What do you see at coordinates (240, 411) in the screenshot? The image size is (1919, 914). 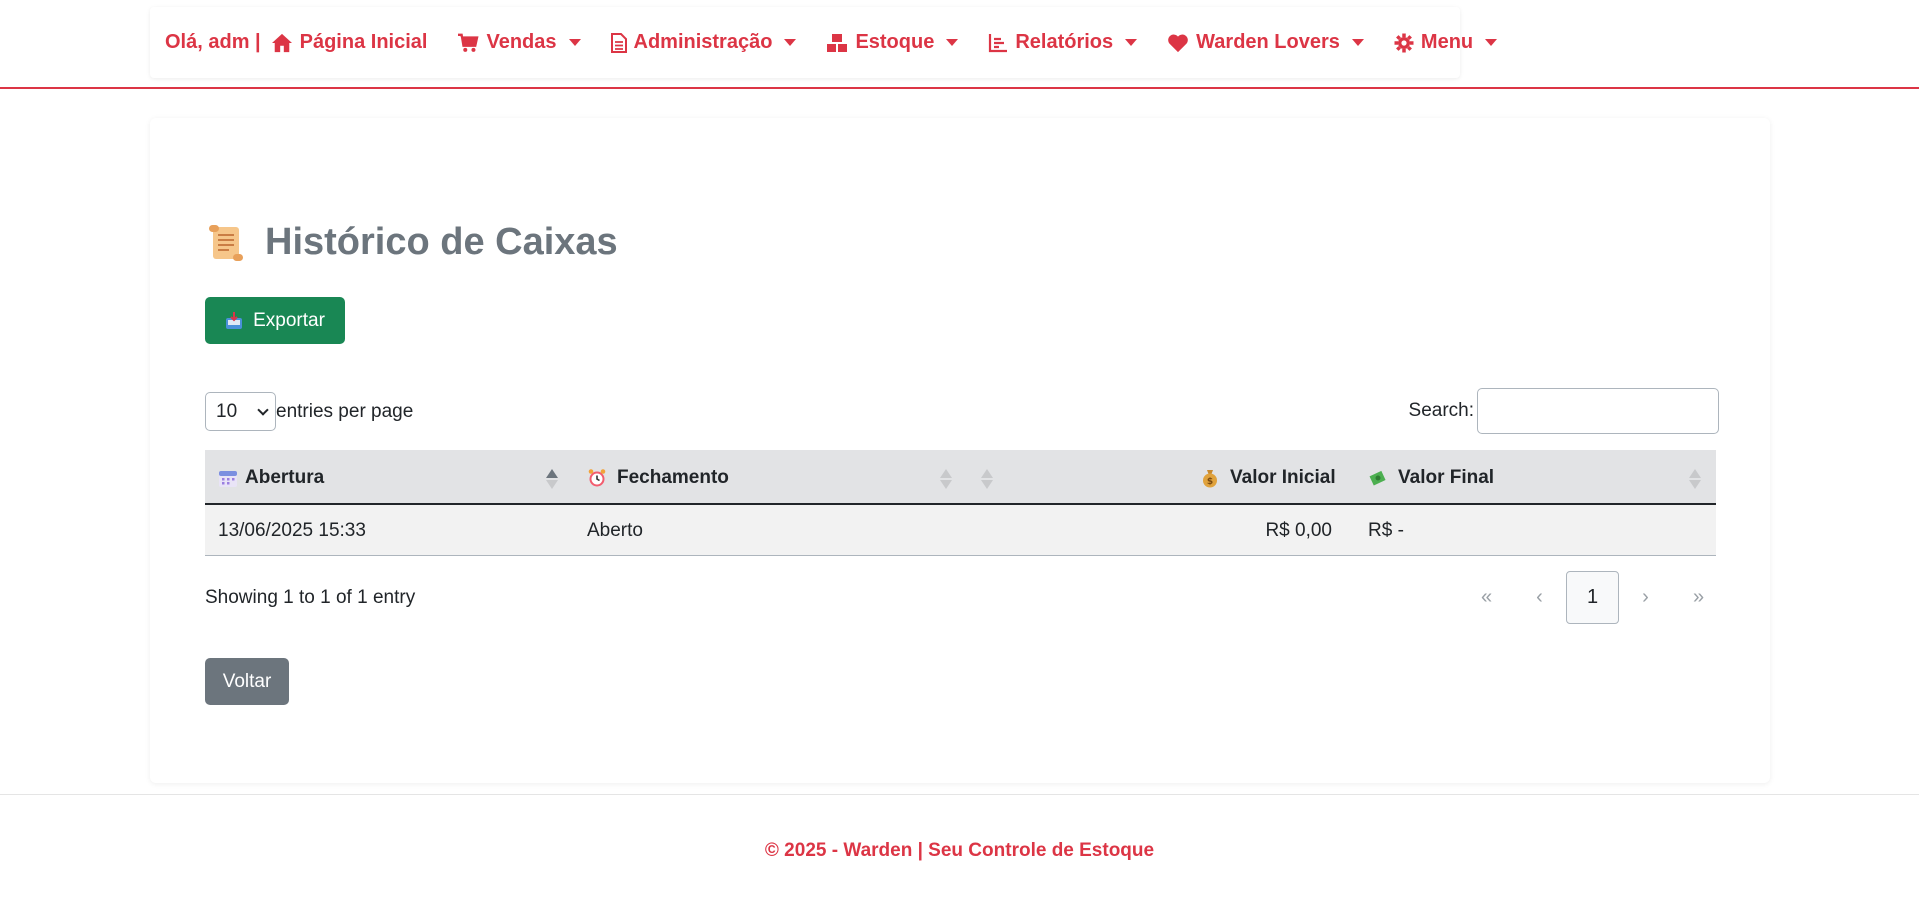 I see `page-size-select: 10` at bounding box center [240, 411].